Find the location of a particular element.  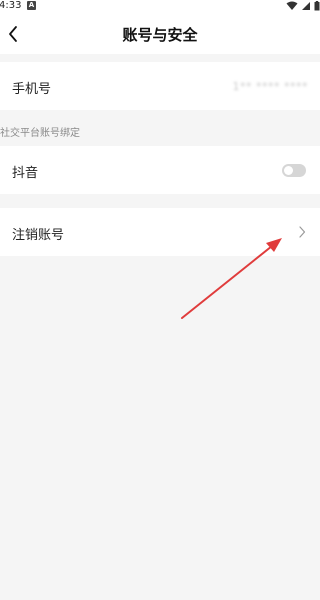

social-binding-section-label: 社交平台账号绑定 is located at coordinates (40, 133).